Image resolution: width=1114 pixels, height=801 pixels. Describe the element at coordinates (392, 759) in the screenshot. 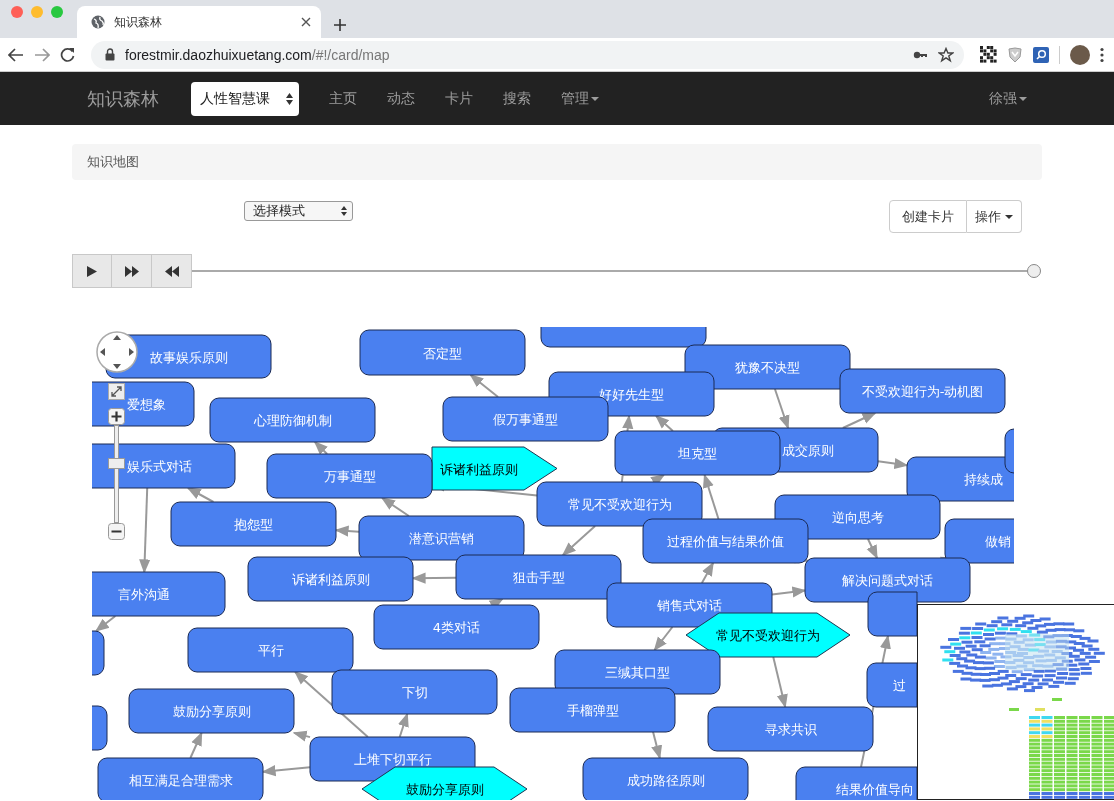

I see `node-label: 上堆下切平行` at that location.